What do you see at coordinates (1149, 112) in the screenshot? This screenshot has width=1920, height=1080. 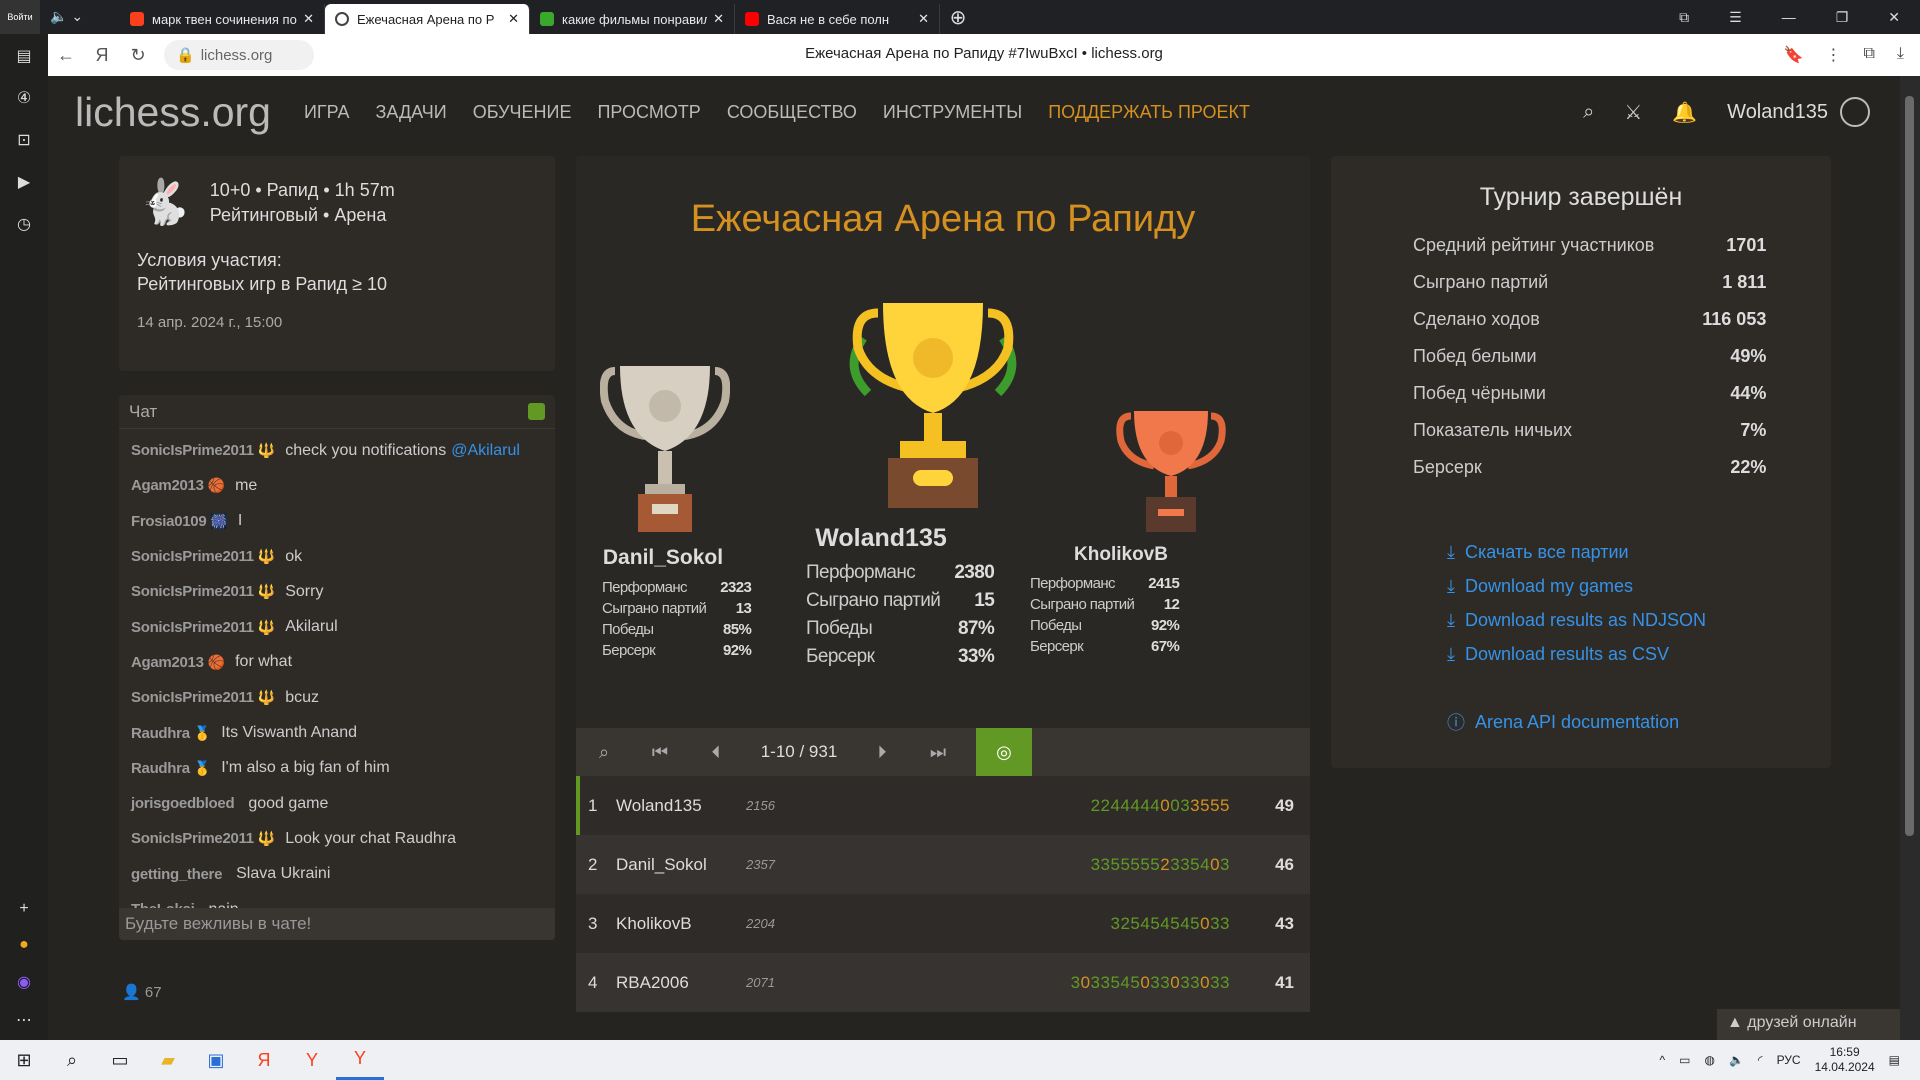 I see `nav-donate: ПОДДЕРЖАТЬ ПРОЕКТ` at bounding box center [1149, 112].